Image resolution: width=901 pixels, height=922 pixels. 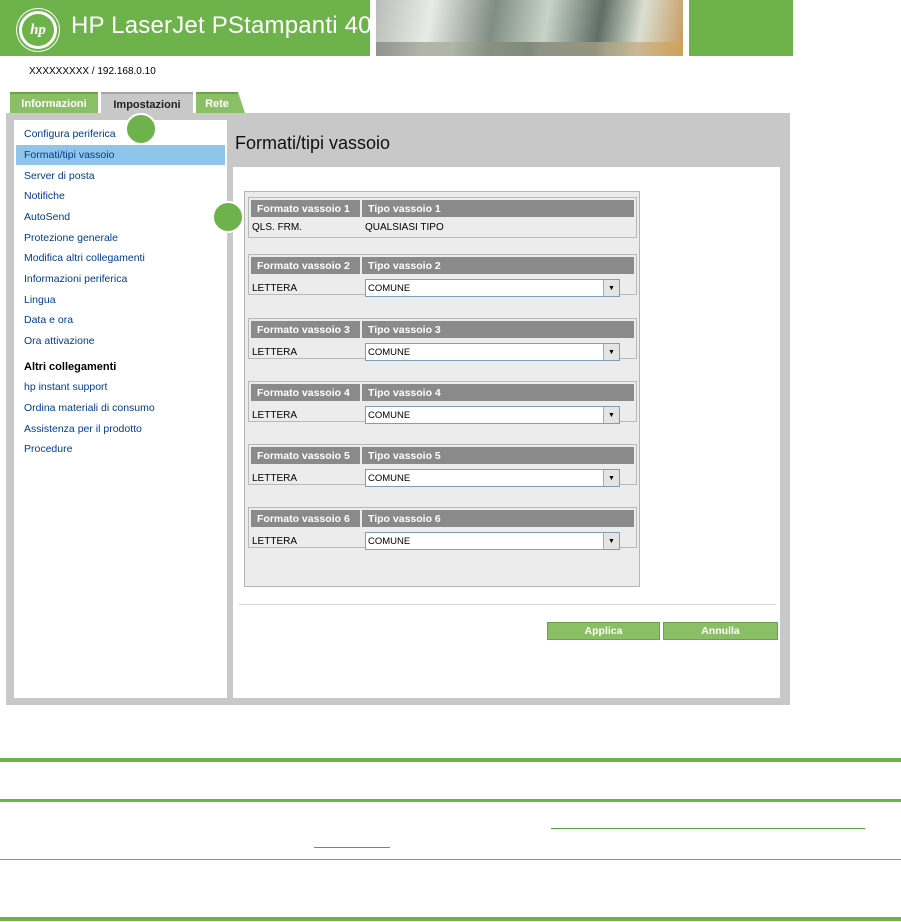 I want to click on tray-type-header: Tipo vassoio 2, so click(x=498, y=265).